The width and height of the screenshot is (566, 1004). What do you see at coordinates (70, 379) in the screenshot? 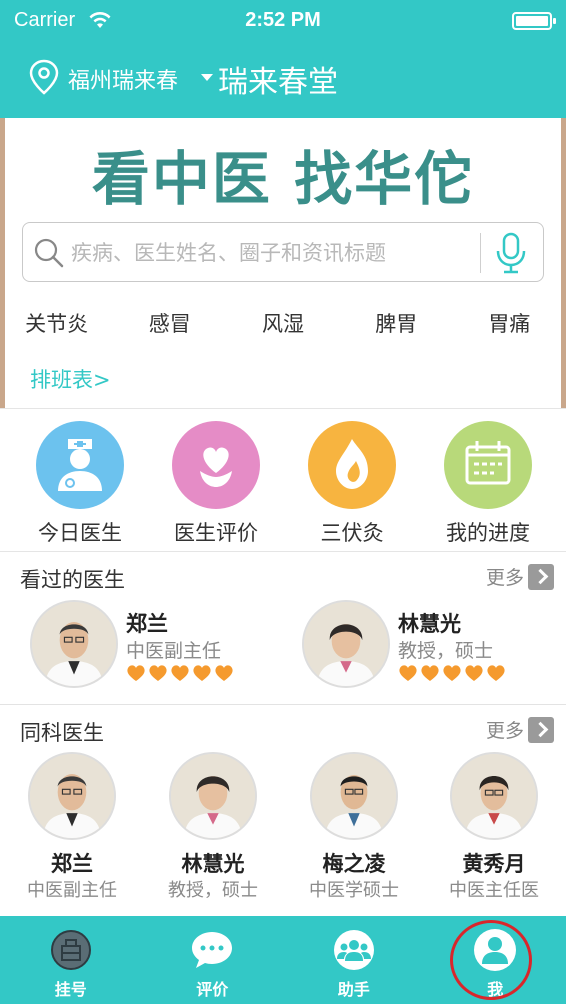
I see `schedule-link: 排班表>` at bounding box center [70, 379].